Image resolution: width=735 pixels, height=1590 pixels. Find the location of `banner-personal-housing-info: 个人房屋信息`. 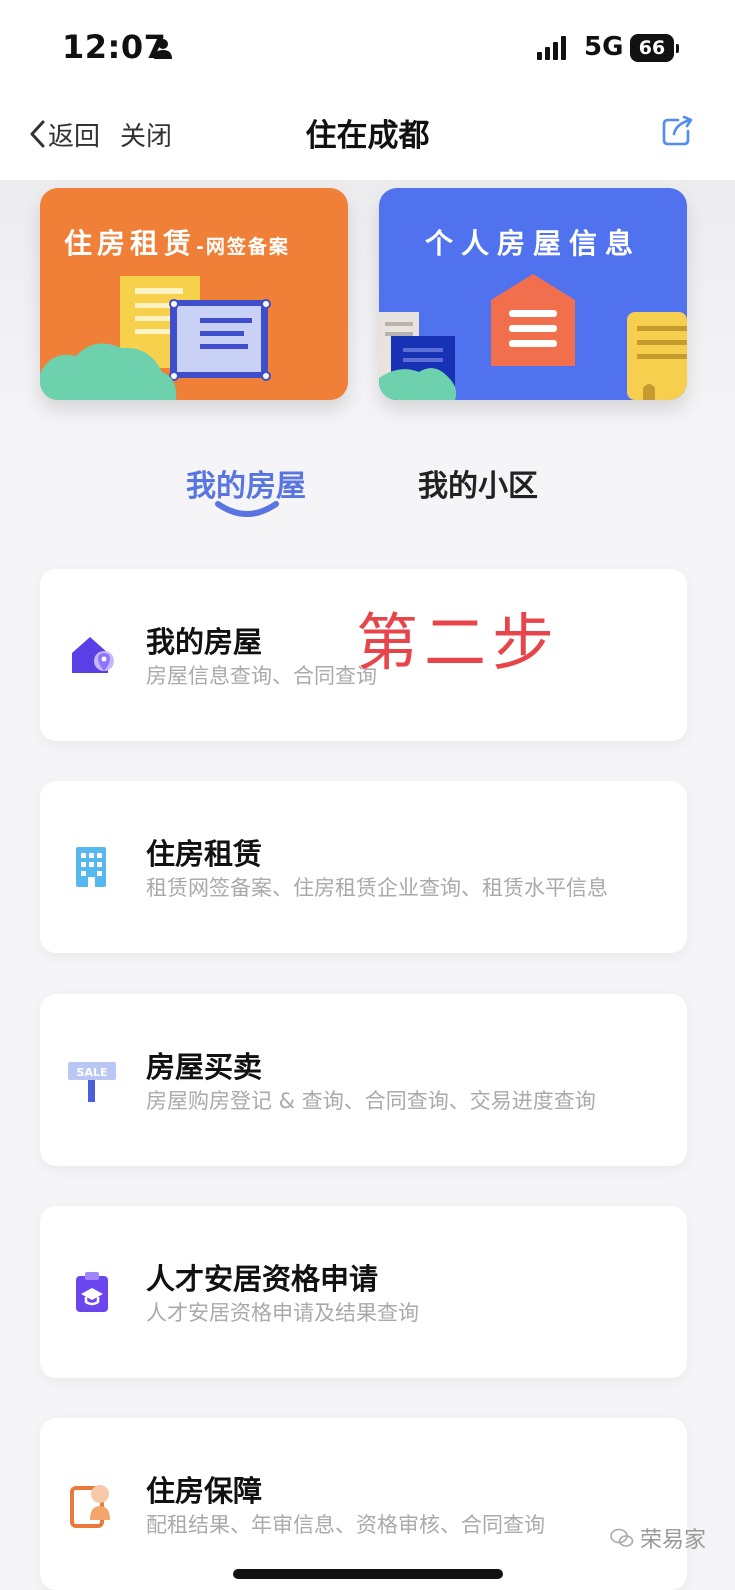

banner-personal-housing-info: 个人房屋信息 is located at coordinates (533, 294).